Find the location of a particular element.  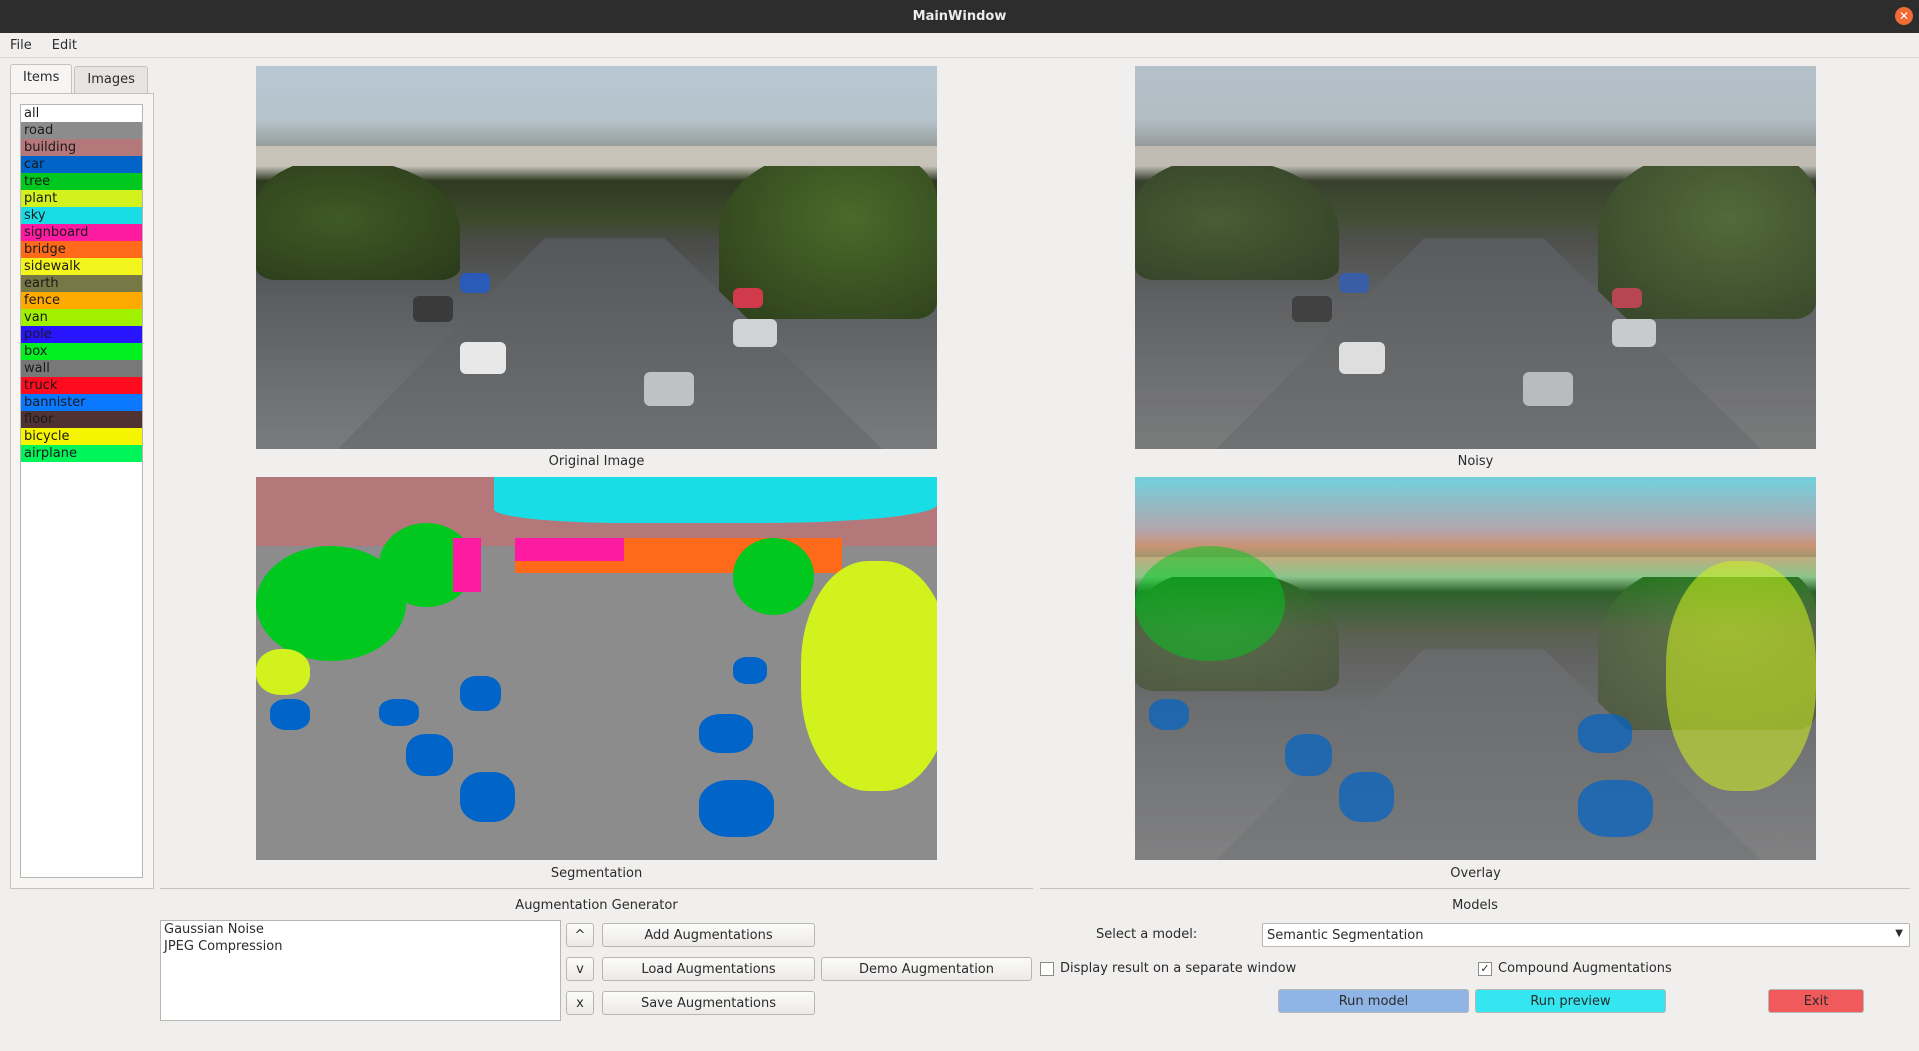

class-item-road: road is located at coordinates (81, 130).